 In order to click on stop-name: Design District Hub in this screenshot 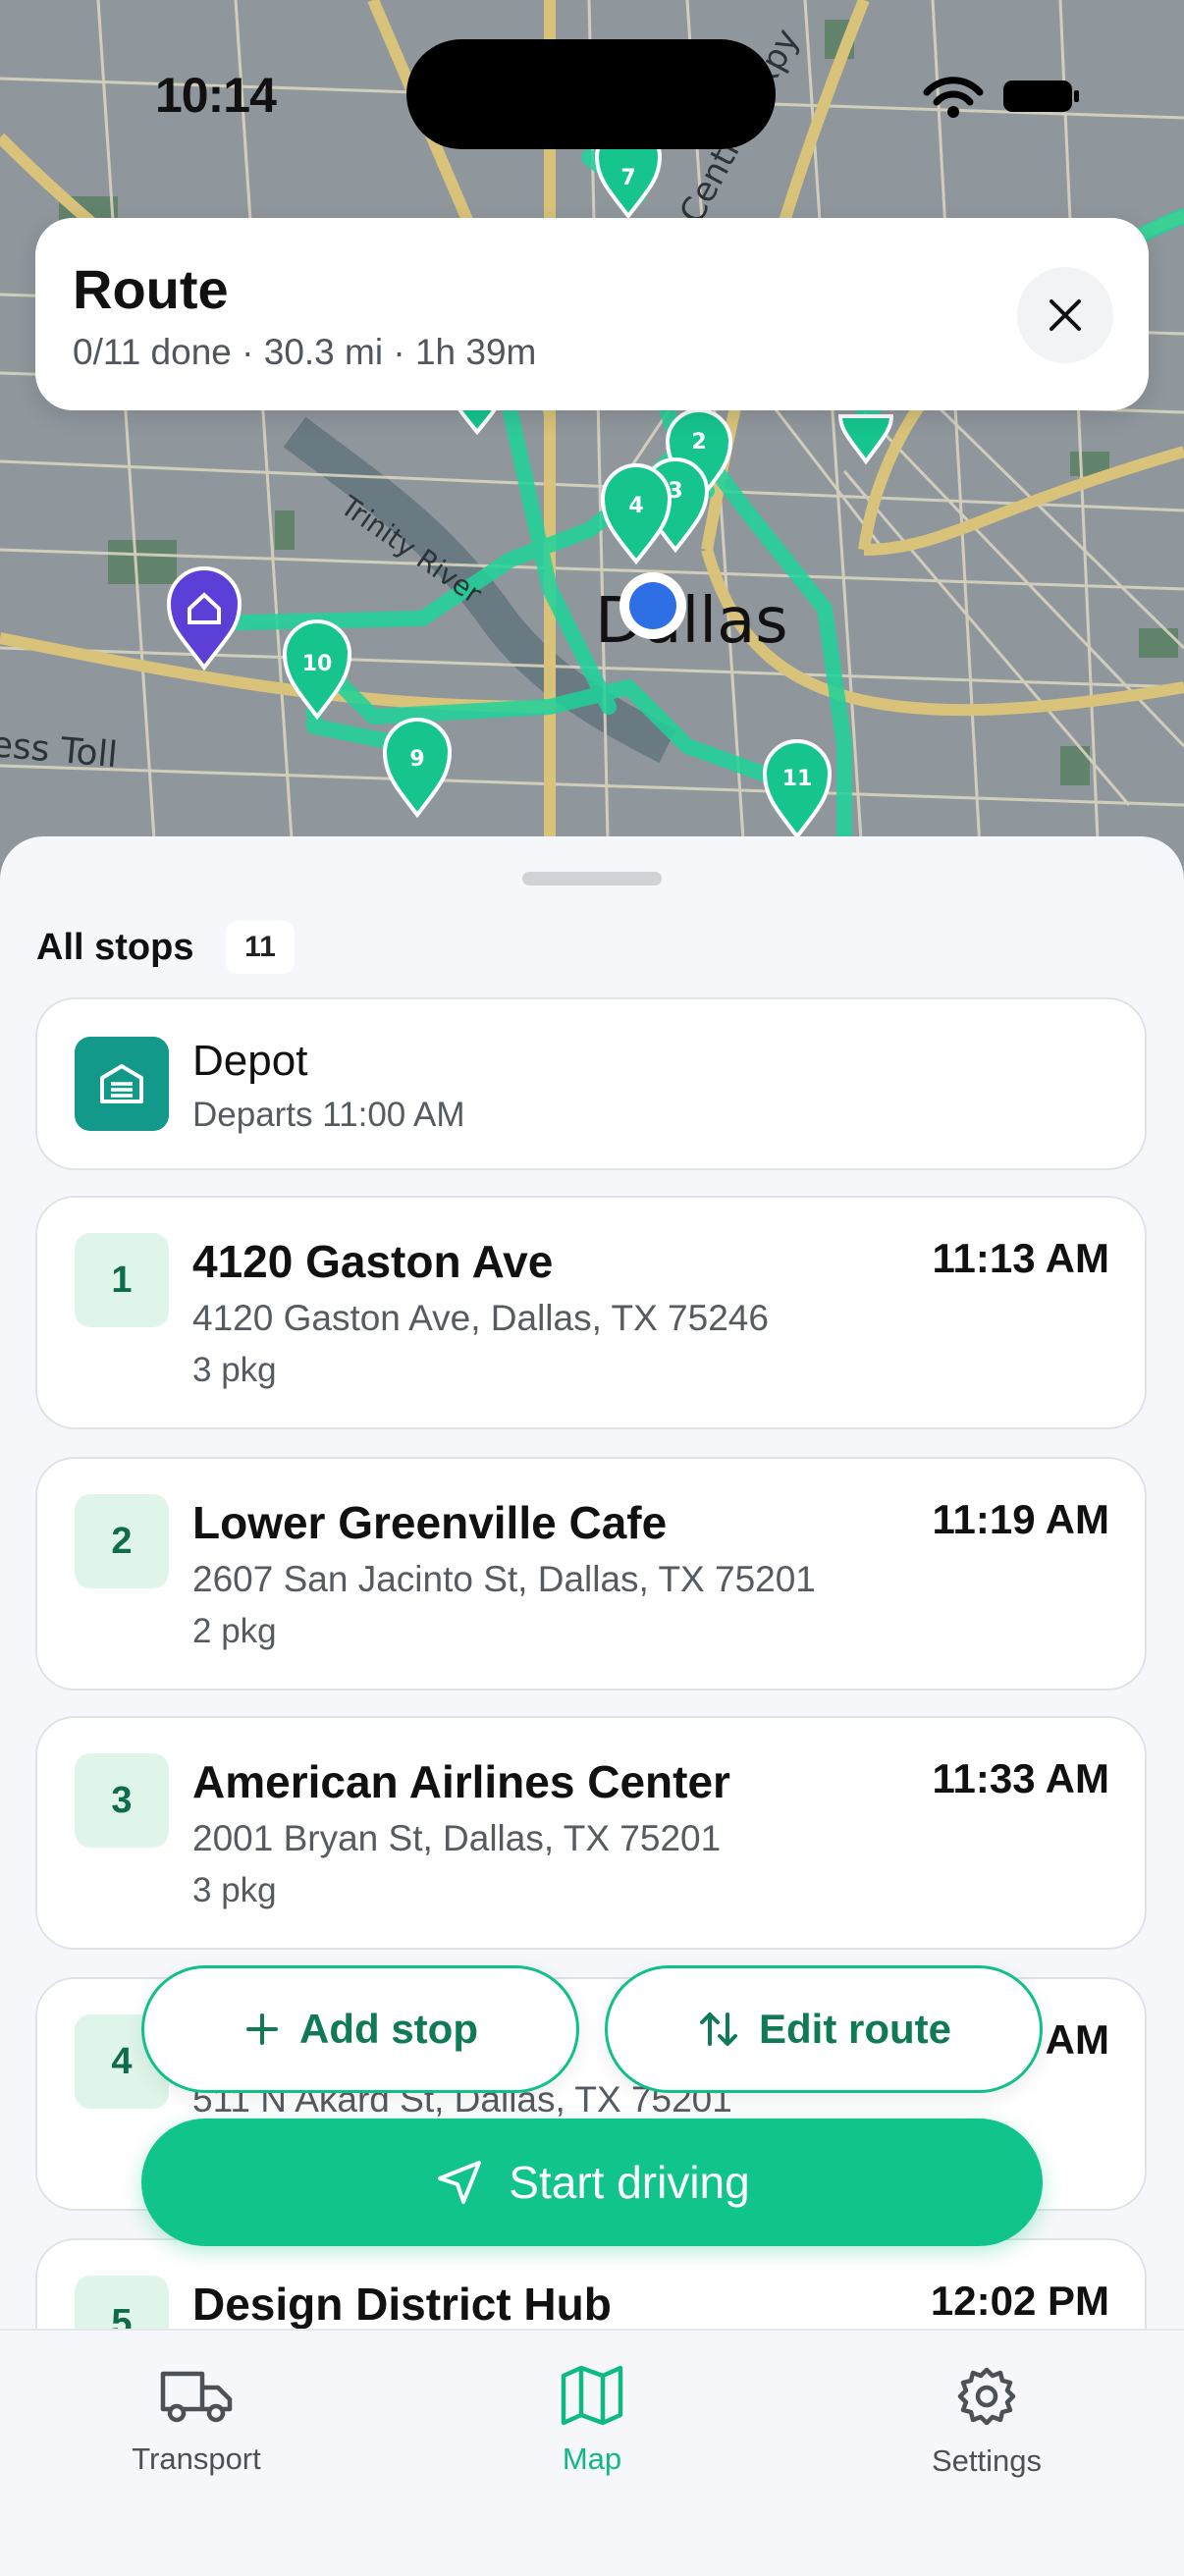, I will do `click(402, 2304)`.